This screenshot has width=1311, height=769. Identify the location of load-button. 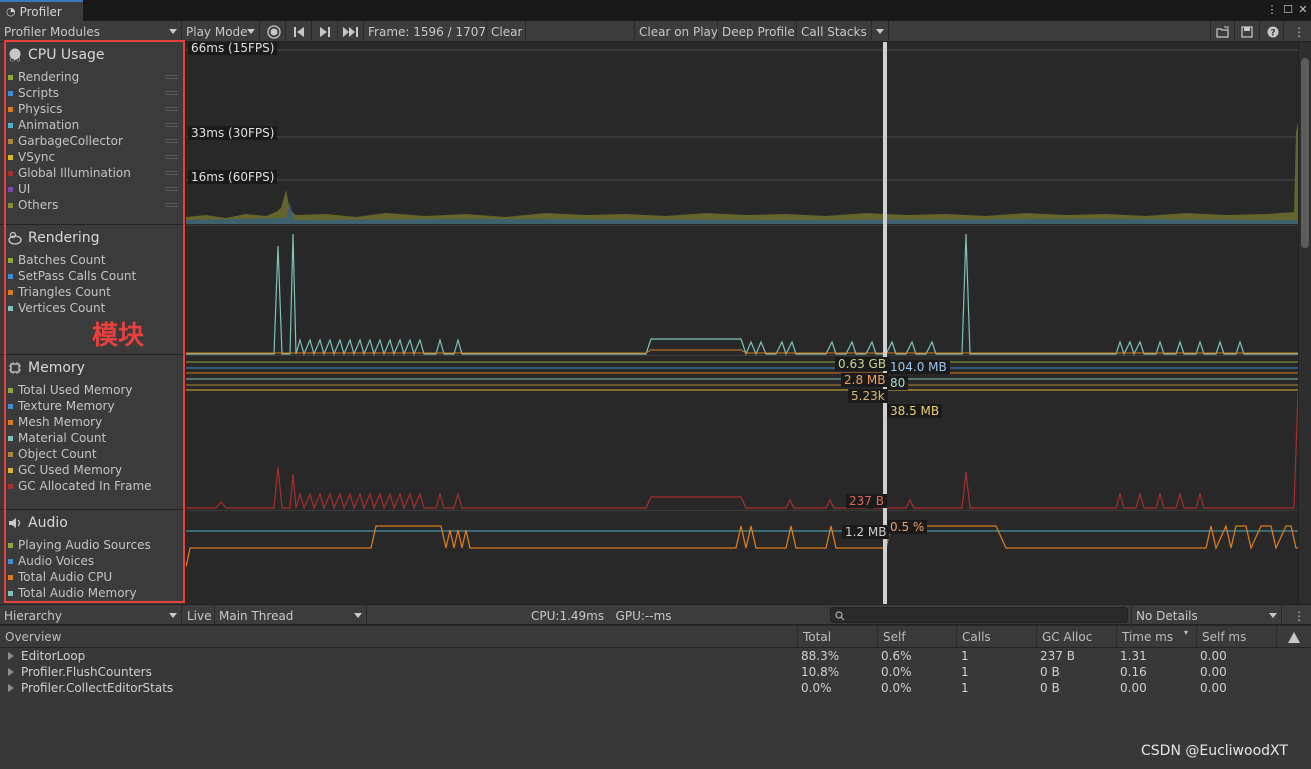
(1222, 31).